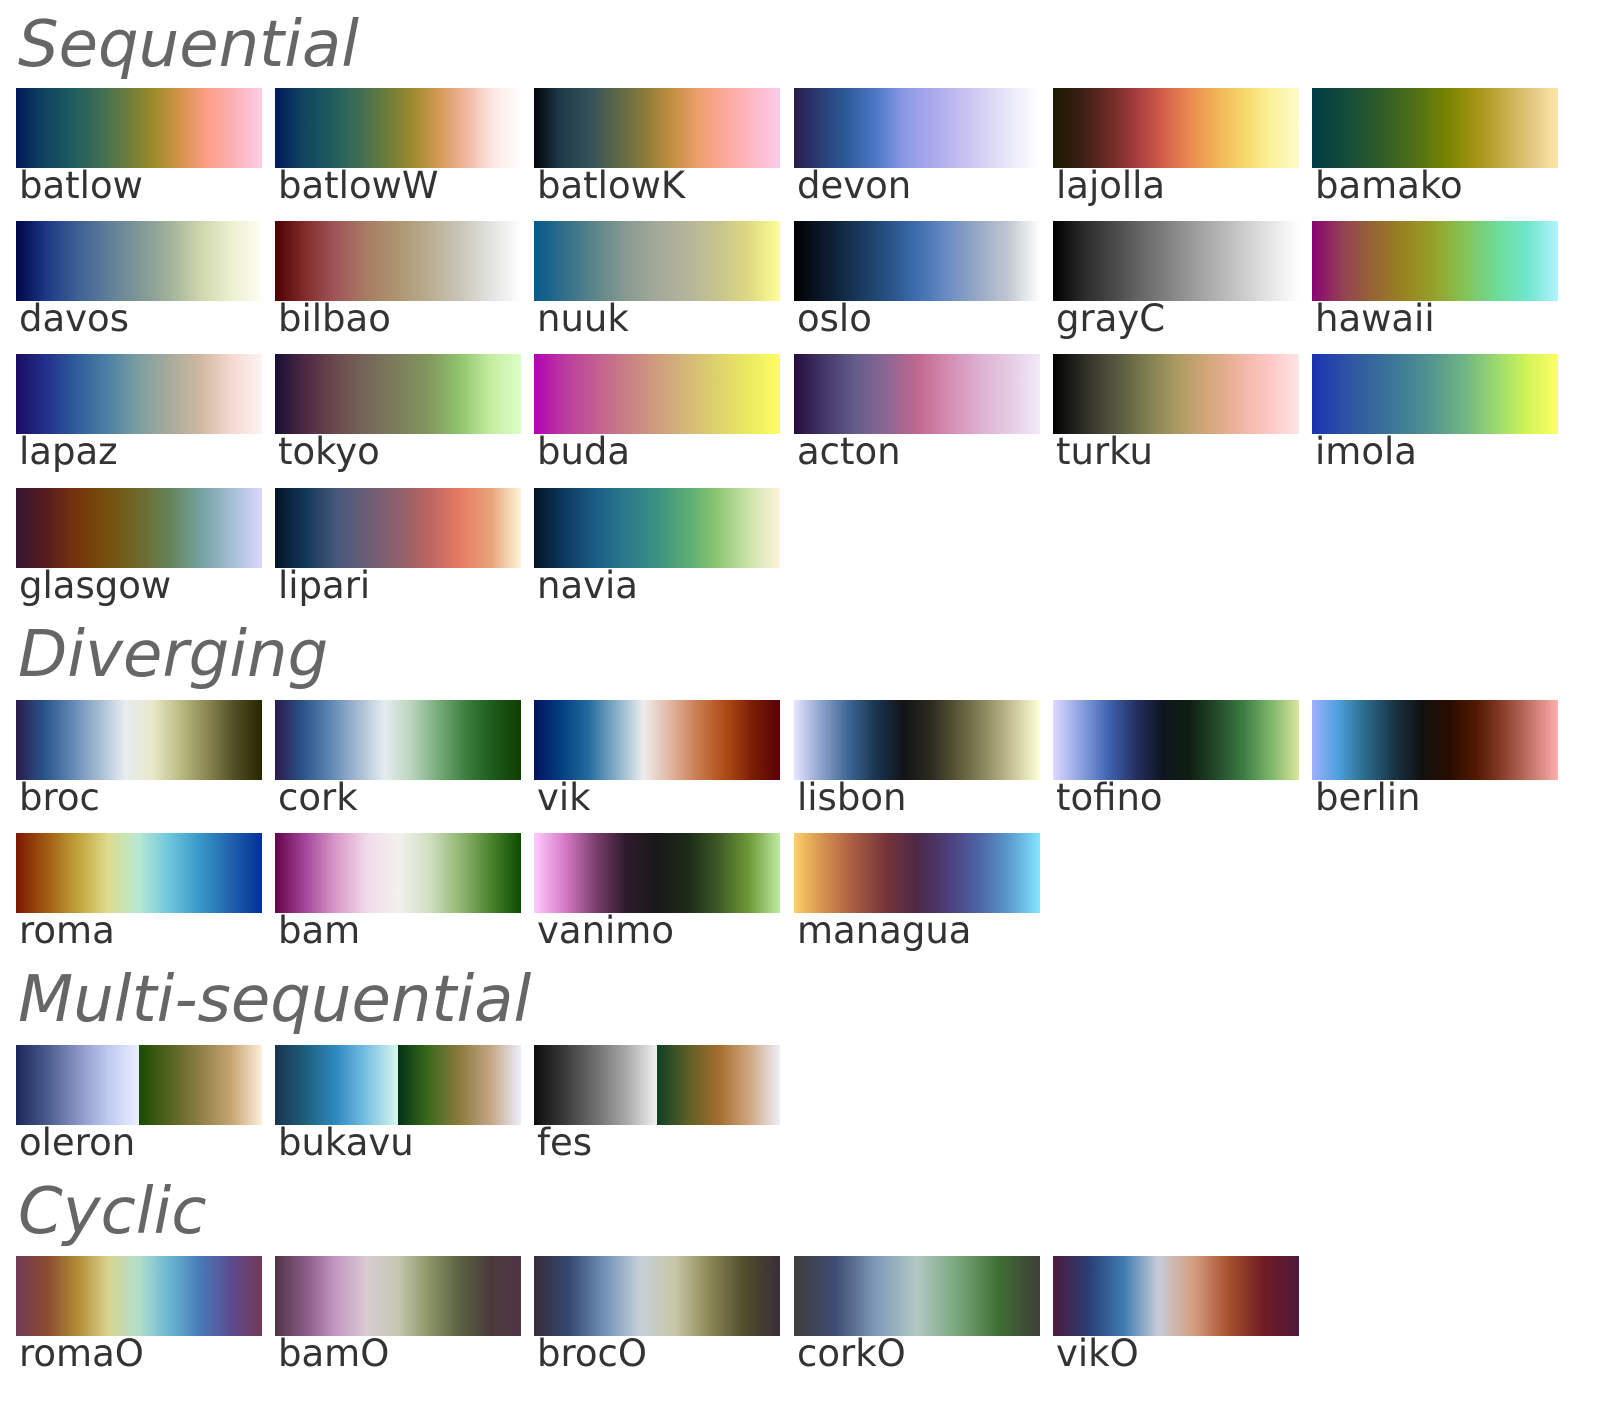  What do you see at coordinates (1097, 1353) in the screenshot?
I see `colormap-name: vikO` at bounding box center [1097, 1353].